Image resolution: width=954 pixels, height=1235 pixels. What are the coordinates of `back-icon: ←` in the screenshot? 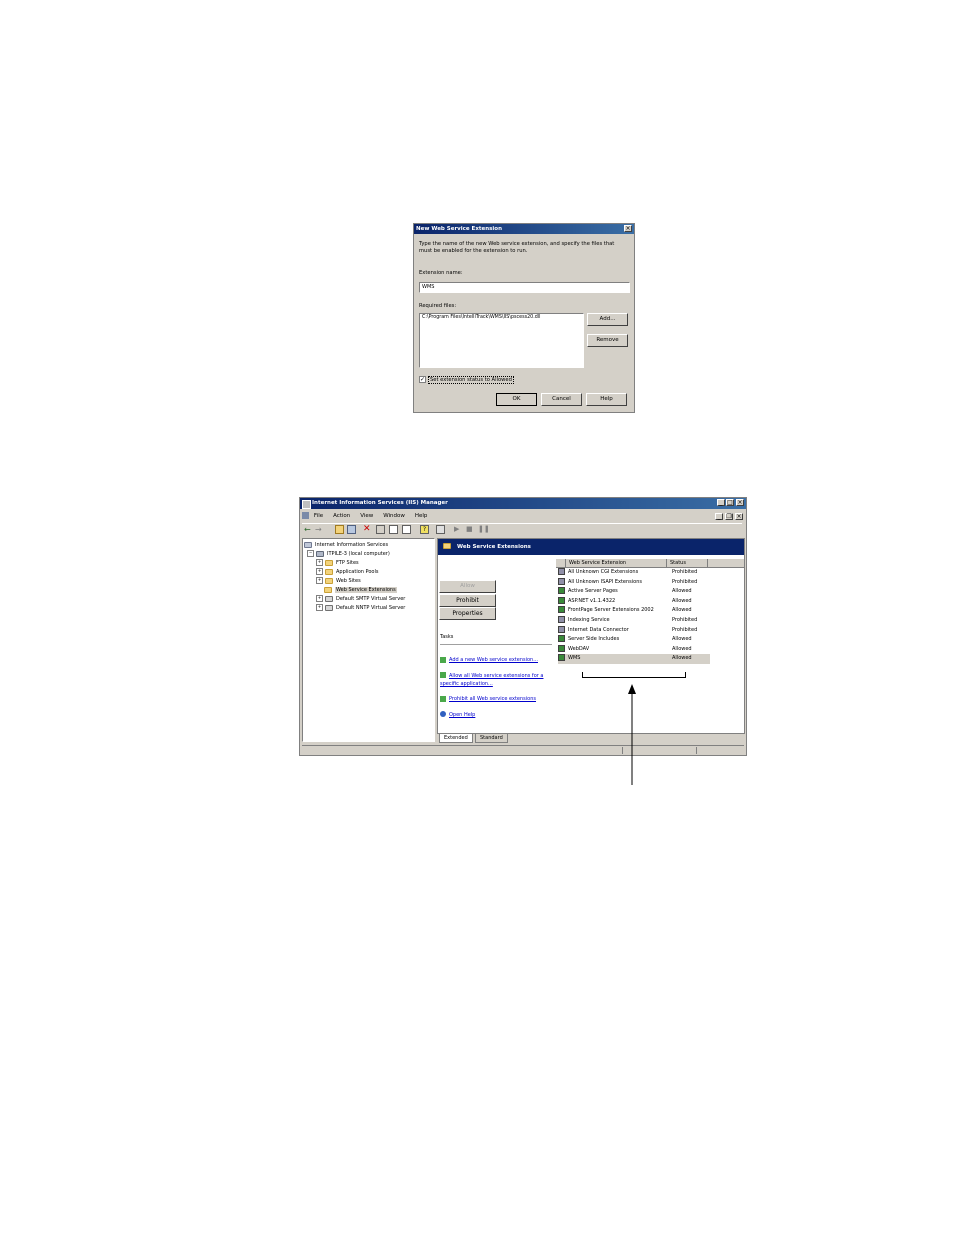 It's located at (308, 529).